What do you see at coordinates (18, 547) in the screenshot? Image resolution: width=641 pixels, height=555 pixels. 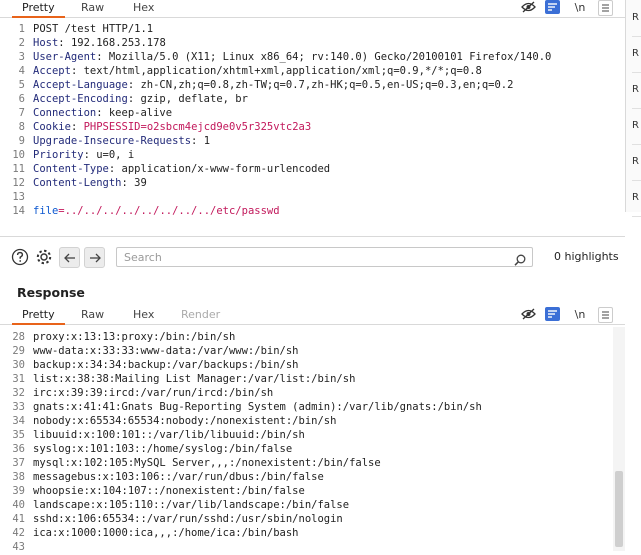 I see `line-number: 43` at bounding box center [18, 547].